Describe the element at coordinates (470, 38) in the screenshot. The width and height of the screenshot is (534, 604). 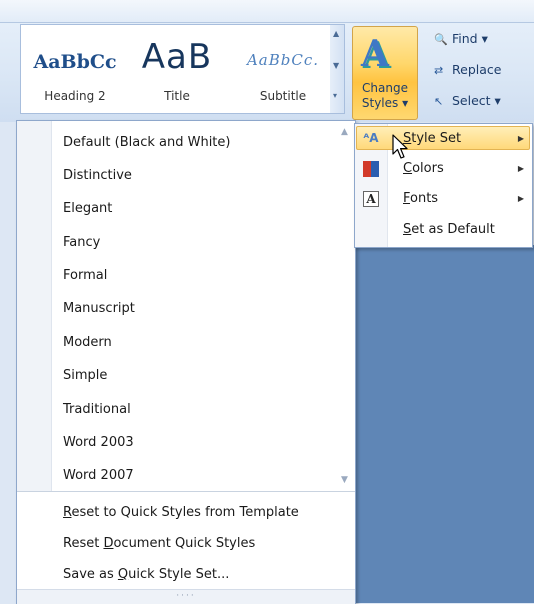
I see `find-label: Find ▾` at that location.